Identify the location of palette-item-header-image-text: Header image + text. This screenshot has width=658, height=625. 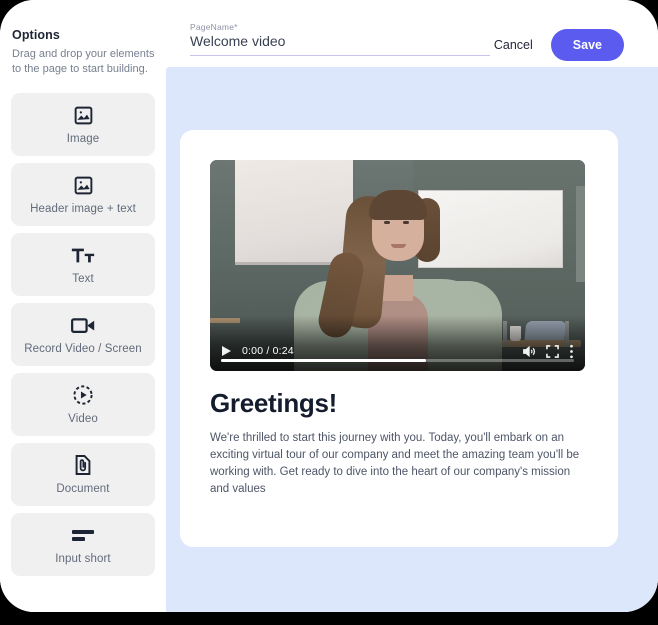
(83, 194).